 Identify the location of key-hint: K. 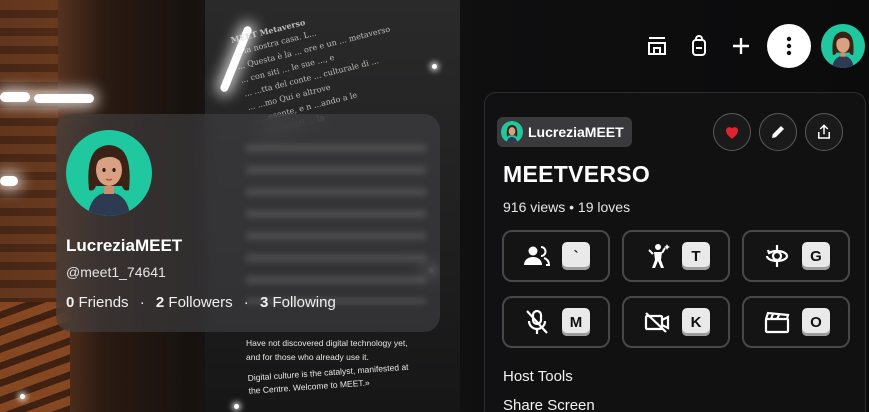
(696, 322).